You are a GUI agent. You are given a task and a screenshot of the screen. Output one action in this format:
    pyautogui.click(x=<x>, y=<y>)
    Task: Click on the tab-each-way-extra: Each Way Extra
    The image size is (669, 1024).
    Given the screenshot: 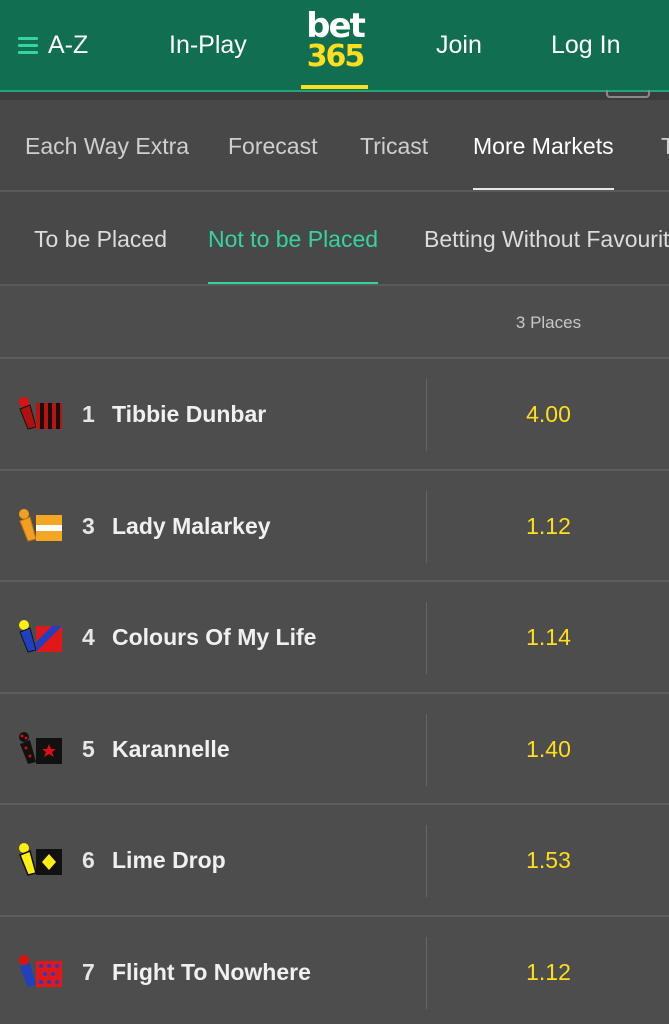 What is the action you would take?
    pyautogui.click(x=107, y=145)
    